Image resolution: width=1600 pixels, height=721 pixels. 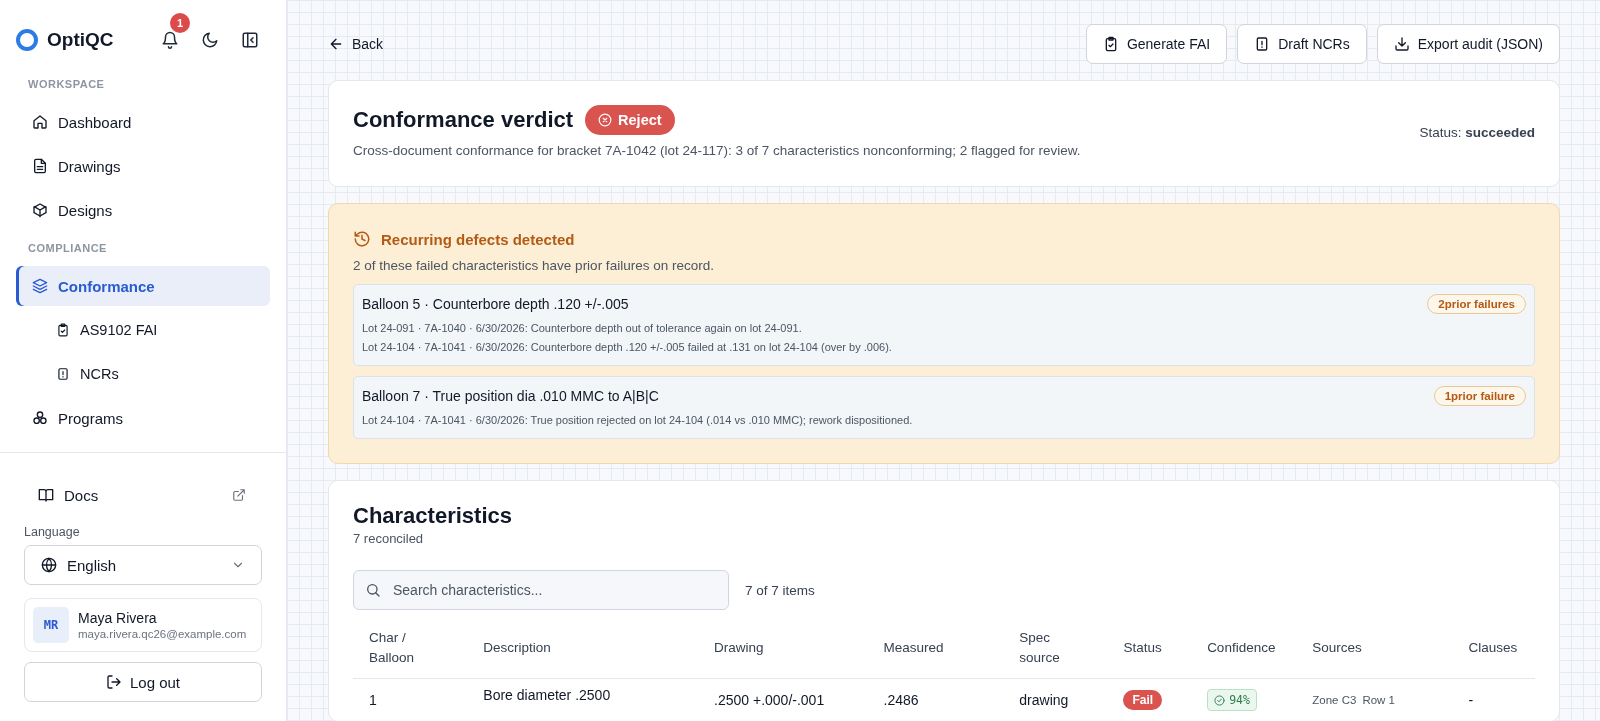 I want to click on logout-icon, so click(x=113, y=682).